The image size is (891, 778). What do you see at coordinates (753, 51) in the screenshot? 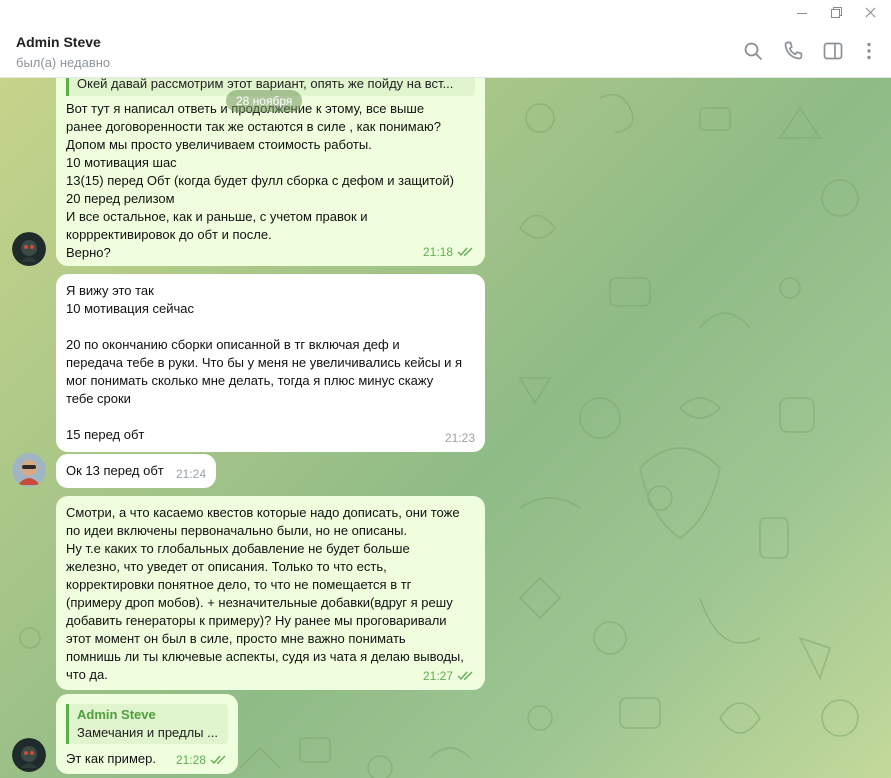
I see `search-icon` at bounding box center [753, 51].